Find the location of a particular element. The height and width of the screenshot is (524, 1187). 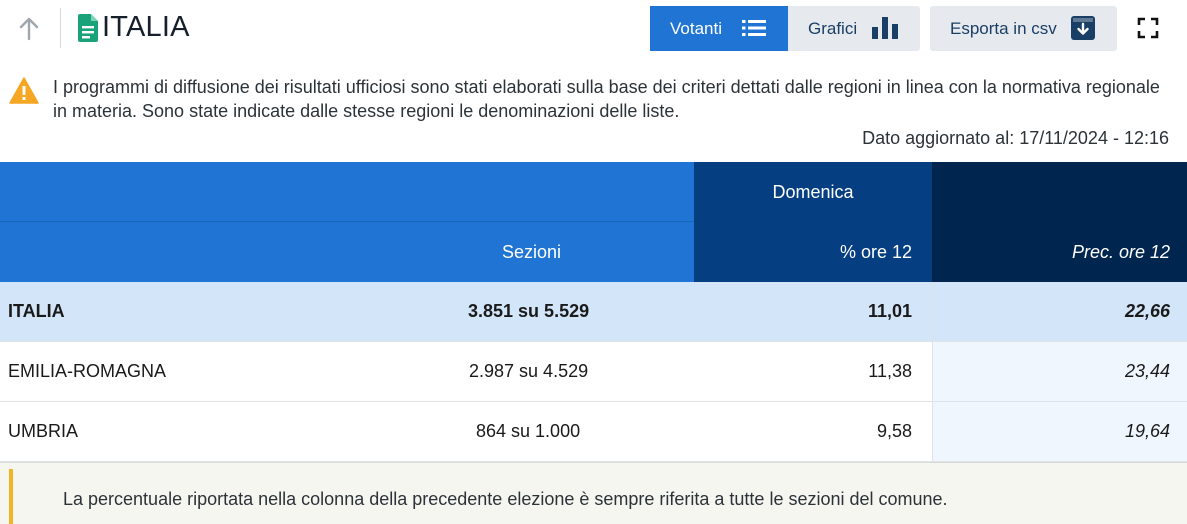

cell-name: ITALIA is located at coordinates (36, 311).